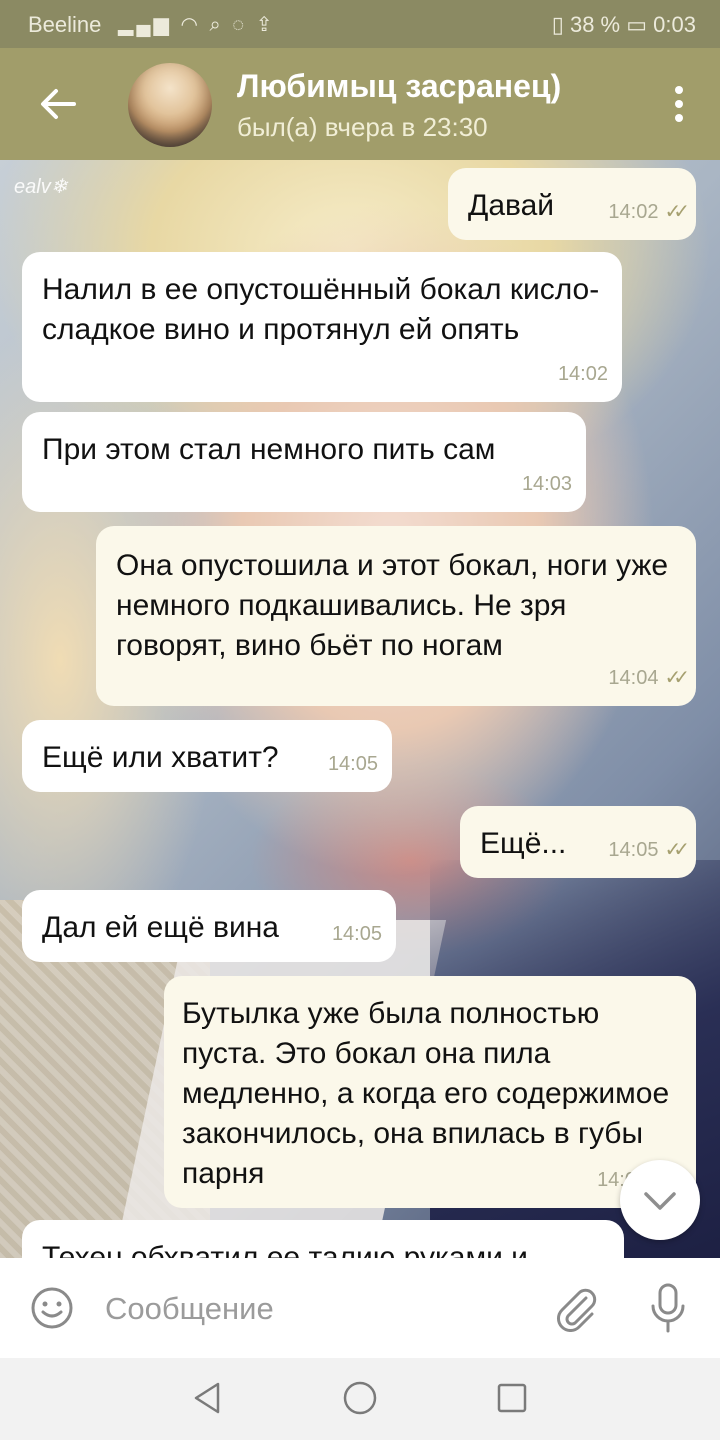  Describe the element at coordinates (170, 105) in the screenshot. I see `contact-avatar` at that location.